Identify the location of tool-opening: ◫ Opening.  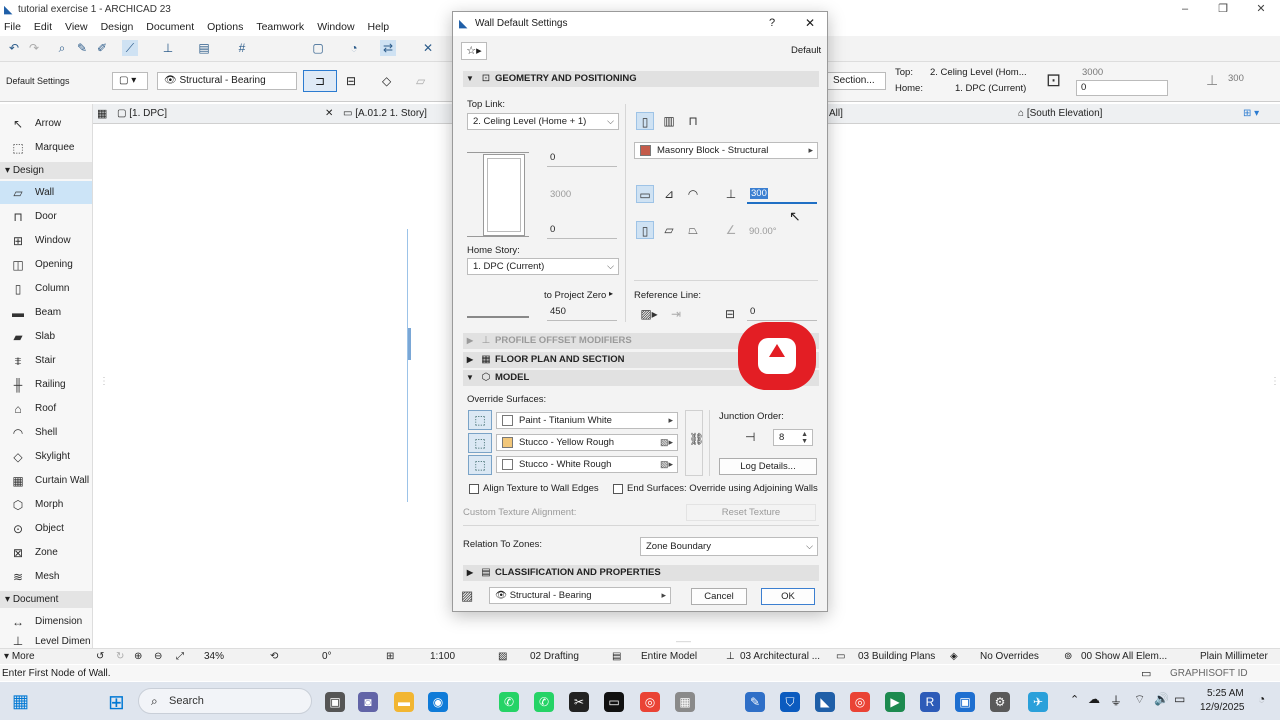
(46, 264).